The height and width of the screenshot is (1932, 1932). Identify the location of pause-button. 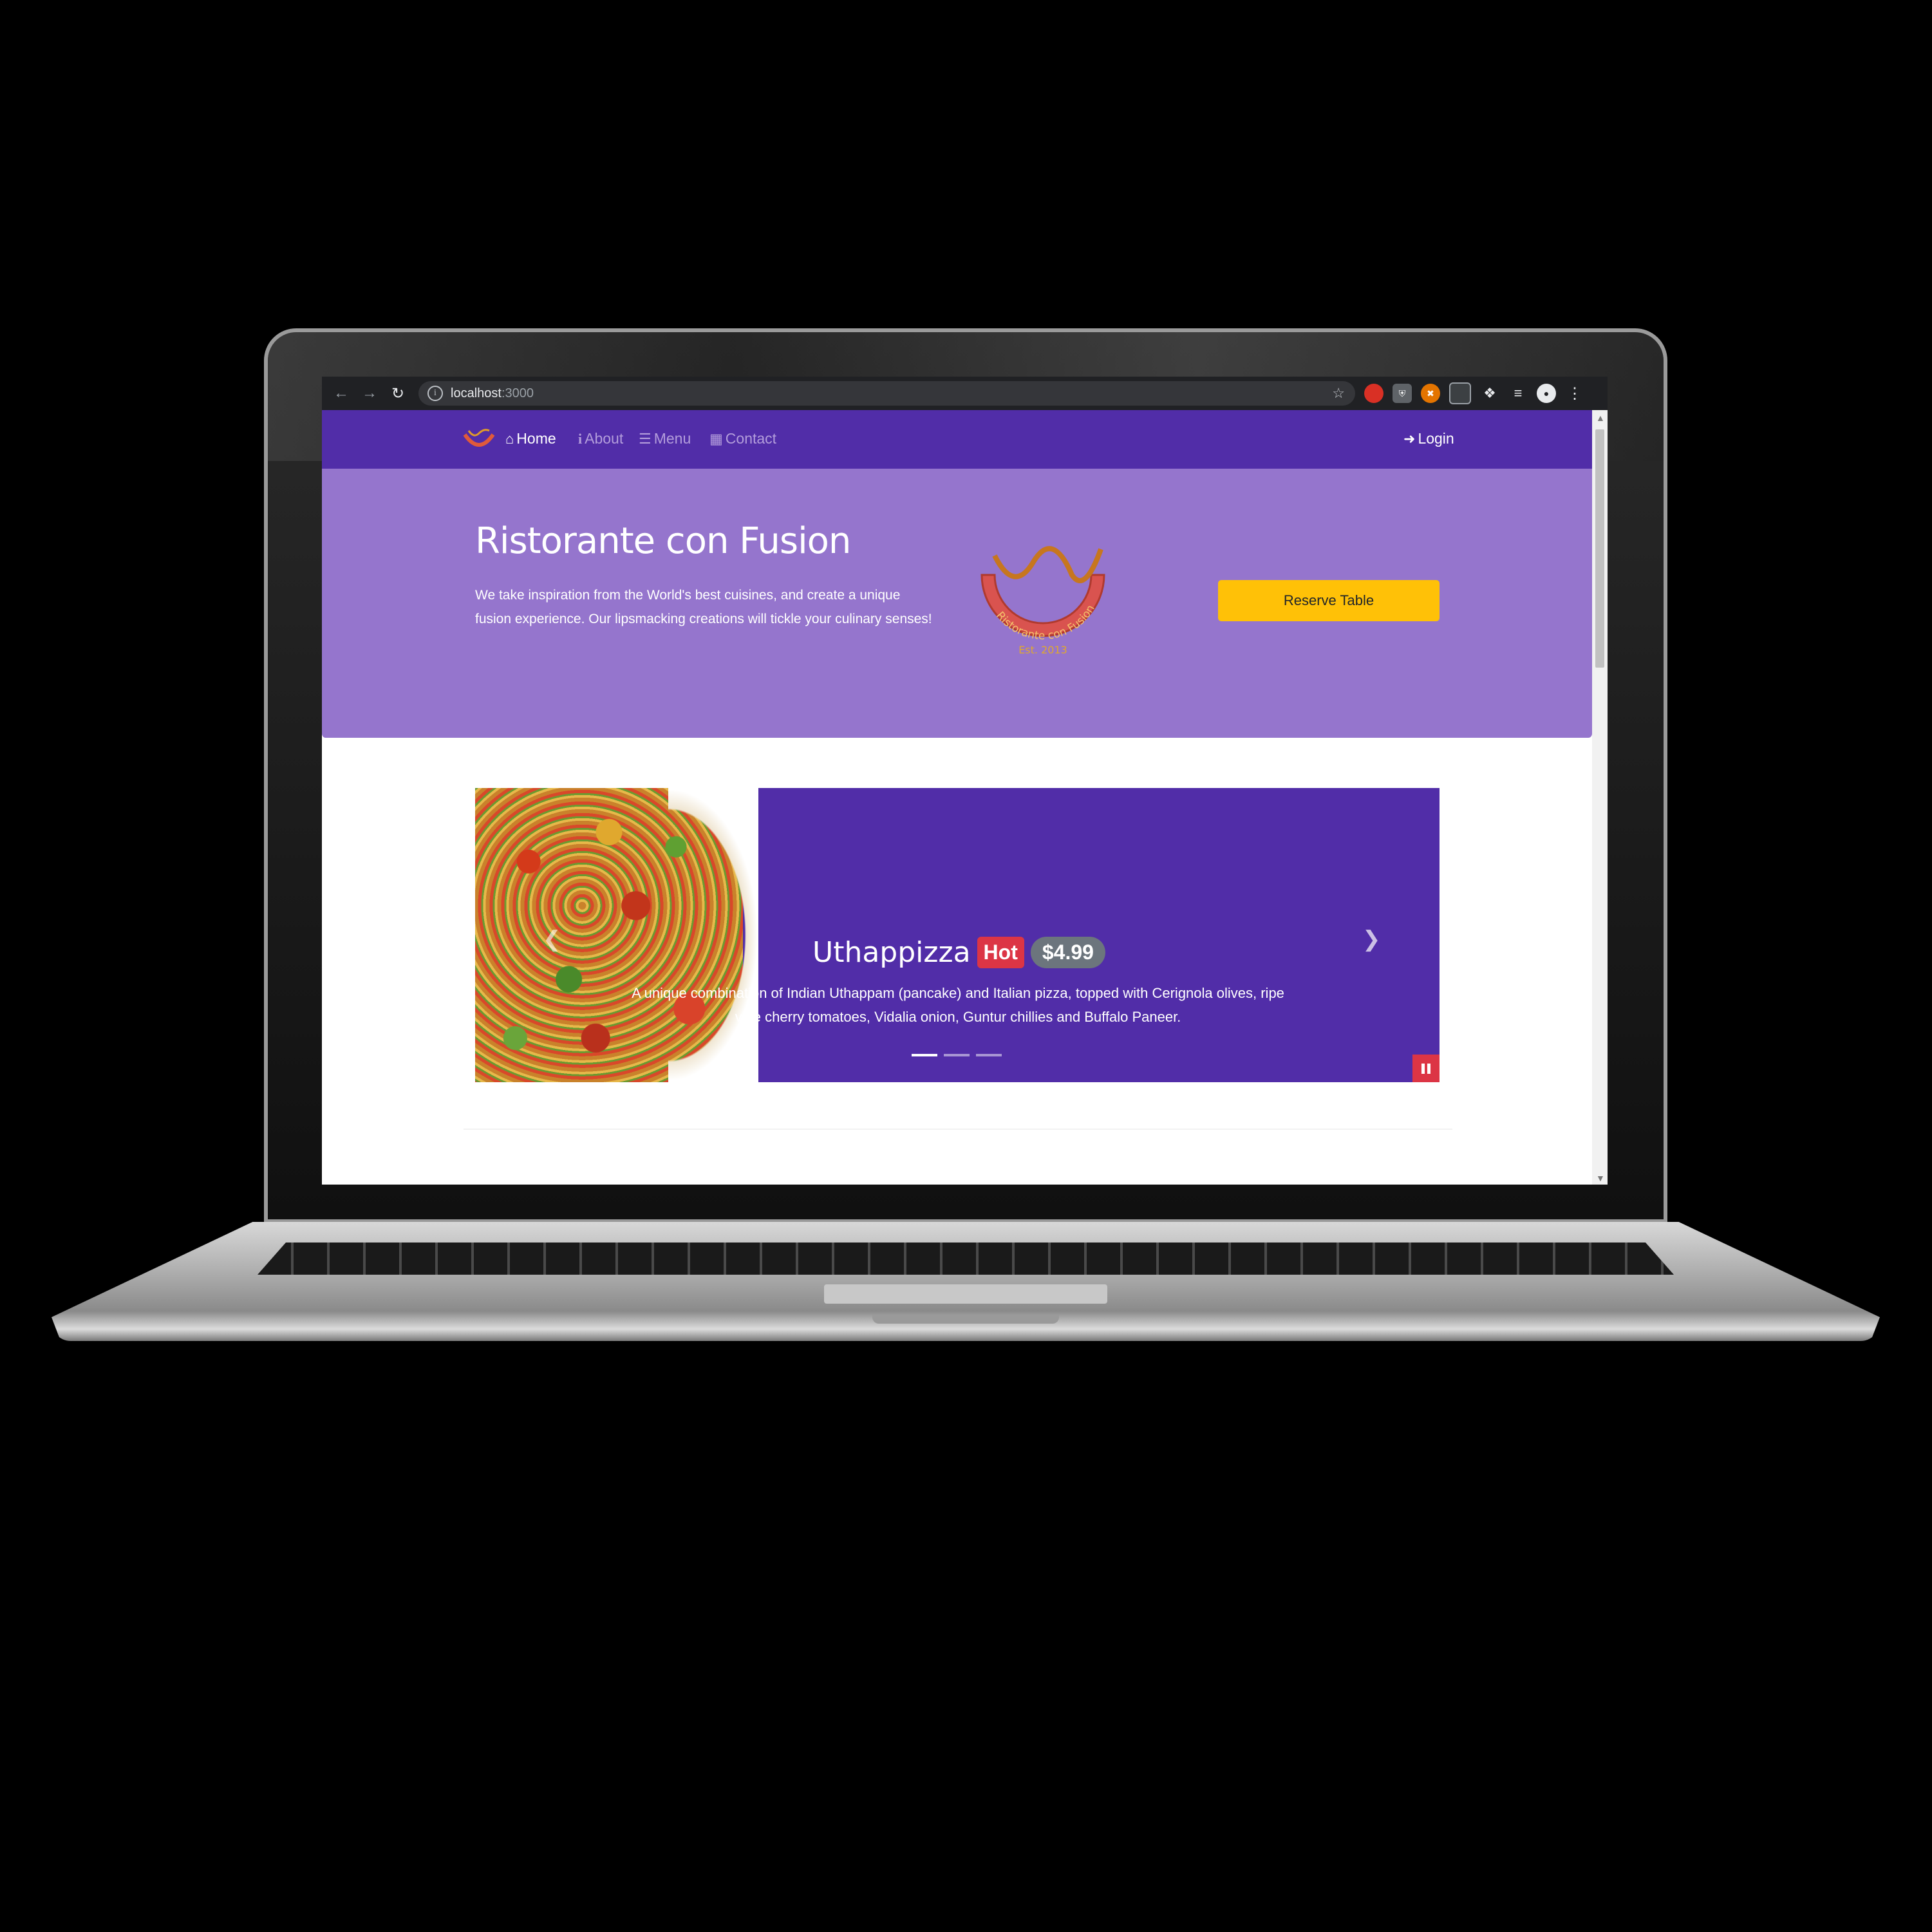
(1426, 1068).